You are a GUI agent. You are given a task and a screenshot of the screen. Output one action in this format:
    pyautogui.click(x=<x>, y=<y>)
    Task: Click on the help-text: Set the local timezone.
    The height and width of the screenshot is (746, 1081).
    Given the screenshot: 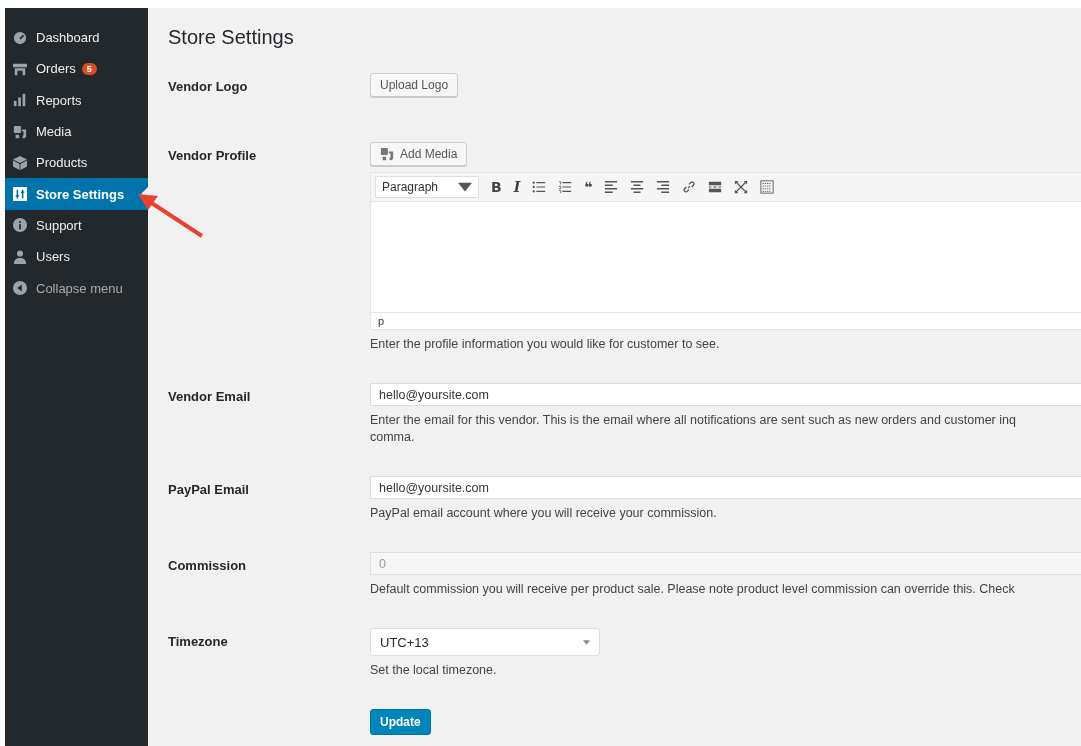 What is the action you would take?
    pyautogui.click(x=434, y=670)
    